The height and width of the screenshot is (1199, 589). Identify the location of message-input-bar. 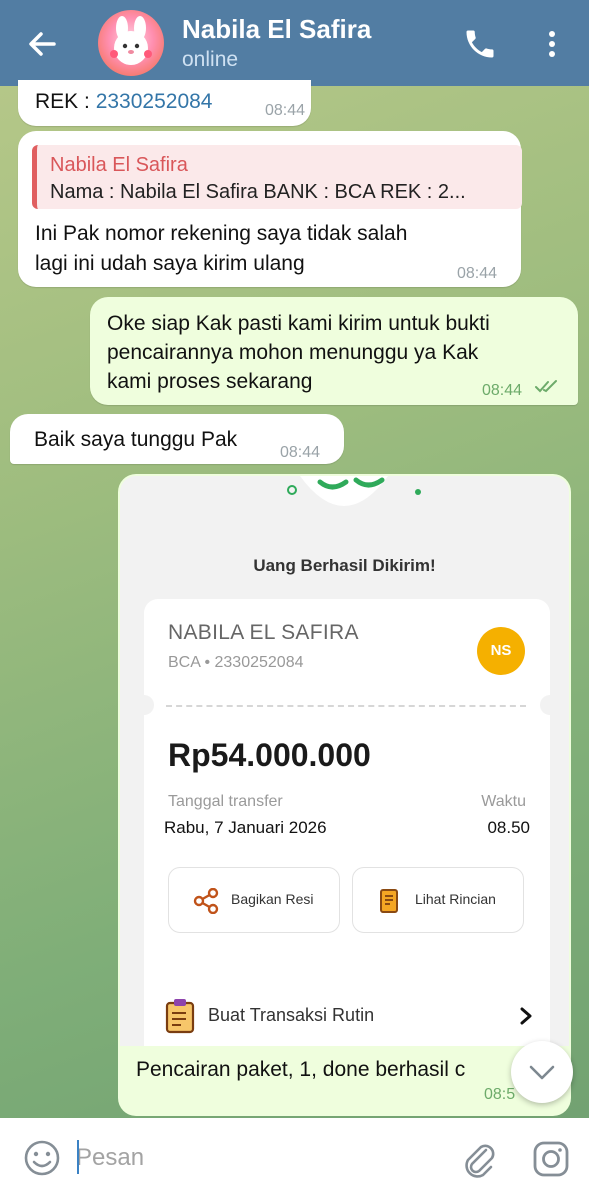
(294, 1158).